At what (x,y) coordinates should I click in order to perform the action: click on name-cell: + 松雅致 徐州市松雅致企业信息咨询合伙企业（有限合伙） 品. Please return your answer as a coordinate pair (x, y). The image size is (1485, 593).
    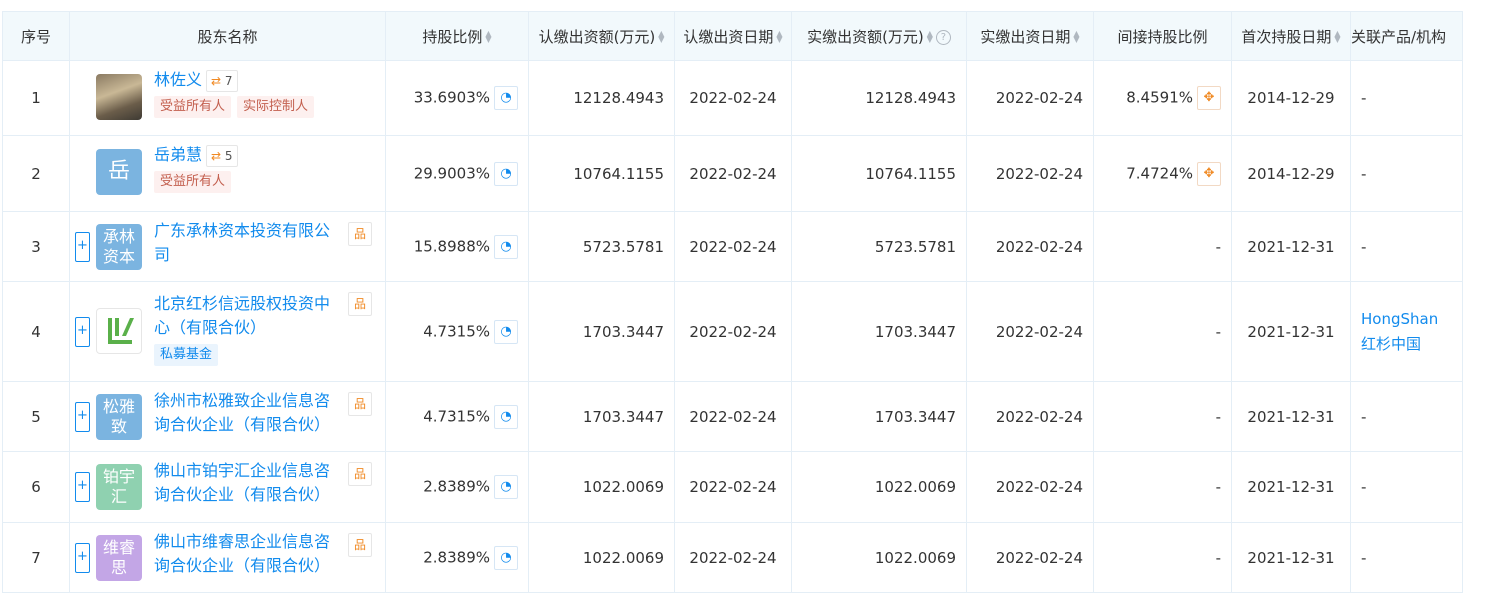
    Looking at the image, I should click on (227, 416).